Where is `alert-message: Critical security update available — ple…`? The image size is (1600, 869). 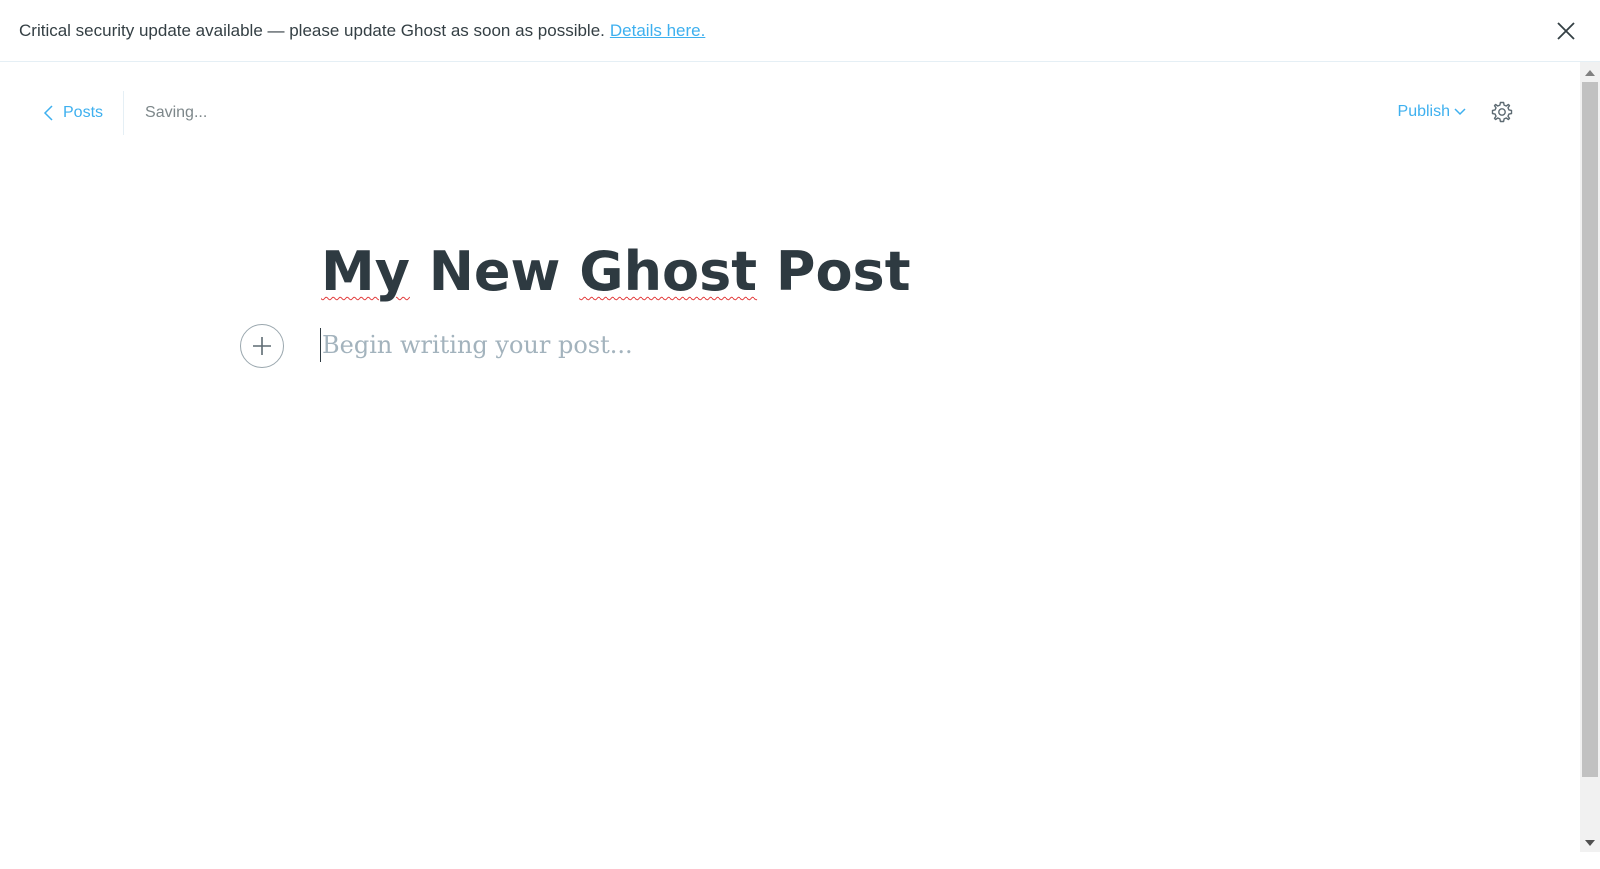
alert-message: Critical security update available — ple… is located at coordinates (362, 31).